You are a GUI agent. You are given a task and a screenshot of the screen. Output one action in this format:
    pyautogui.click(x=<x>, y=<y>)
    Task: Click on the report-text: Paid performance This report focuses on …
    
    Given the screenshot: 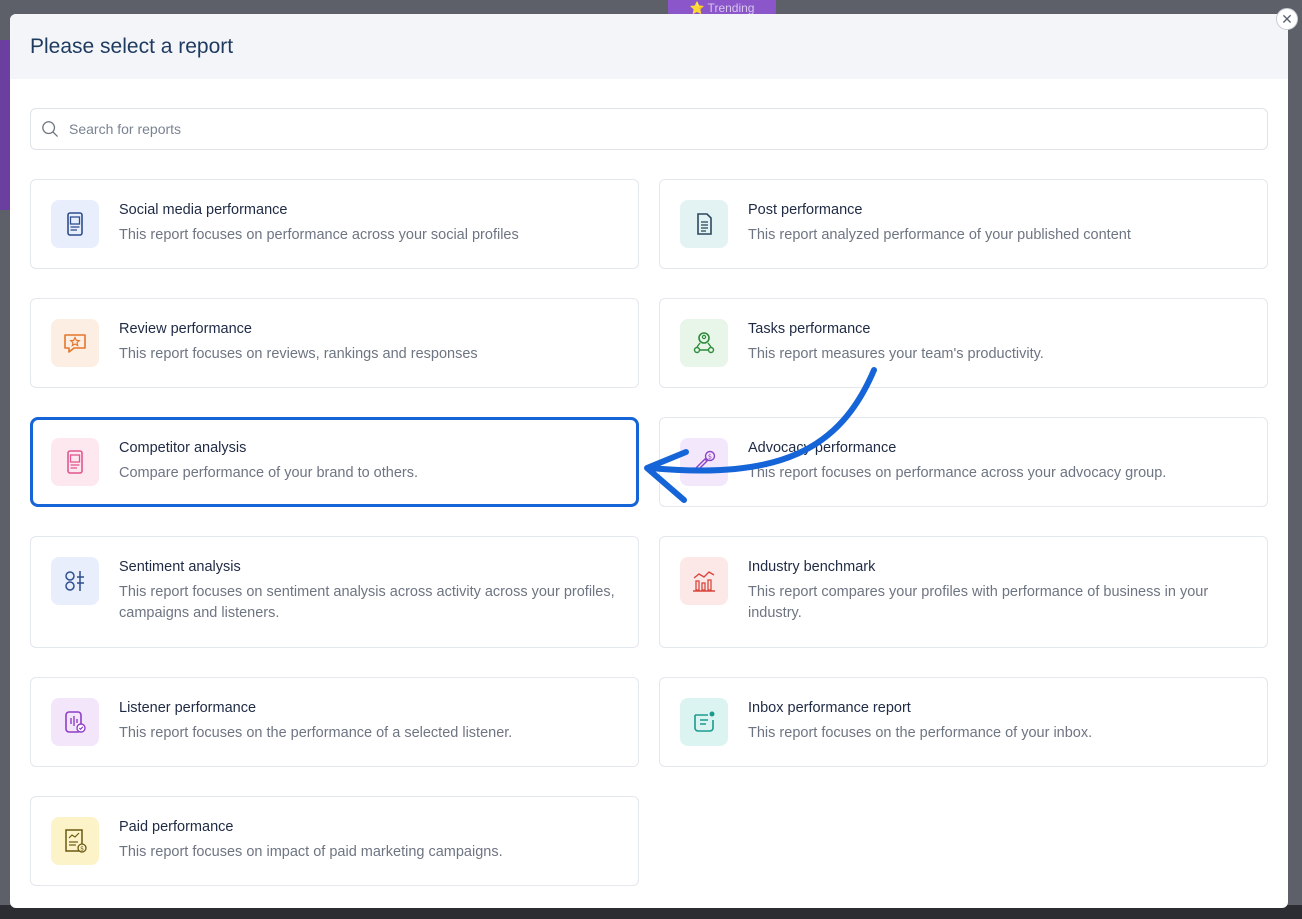 What is the action you would take?
    pyautogui.click(x=311, y=840)
    